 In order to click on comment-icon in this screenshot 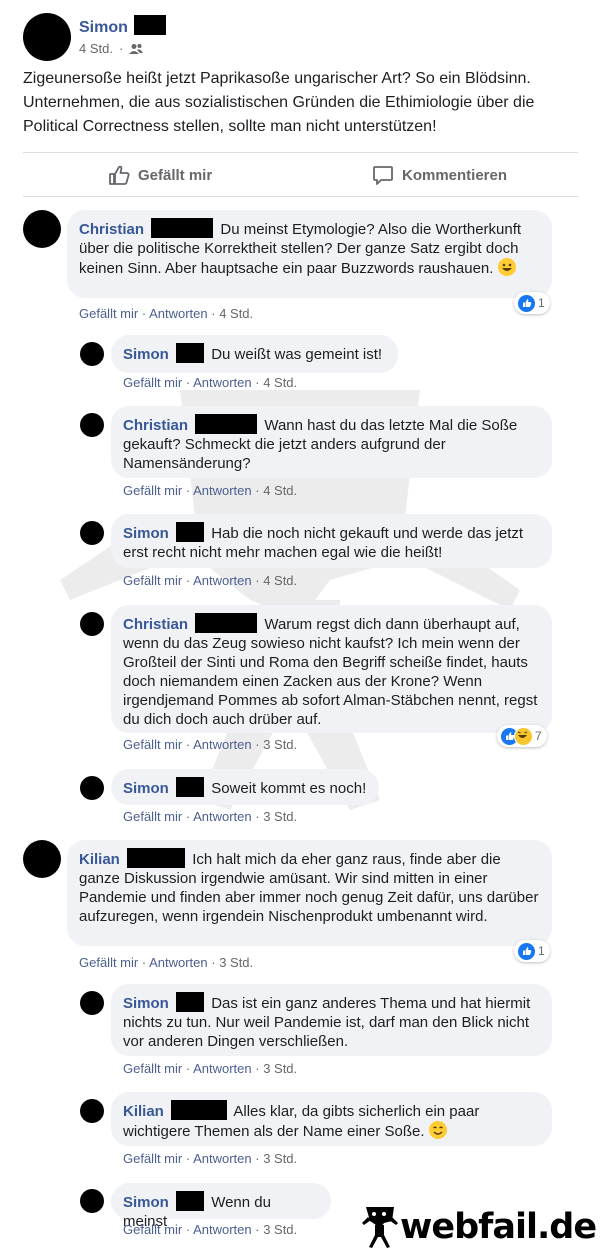, I will do `click(383, 175)`.